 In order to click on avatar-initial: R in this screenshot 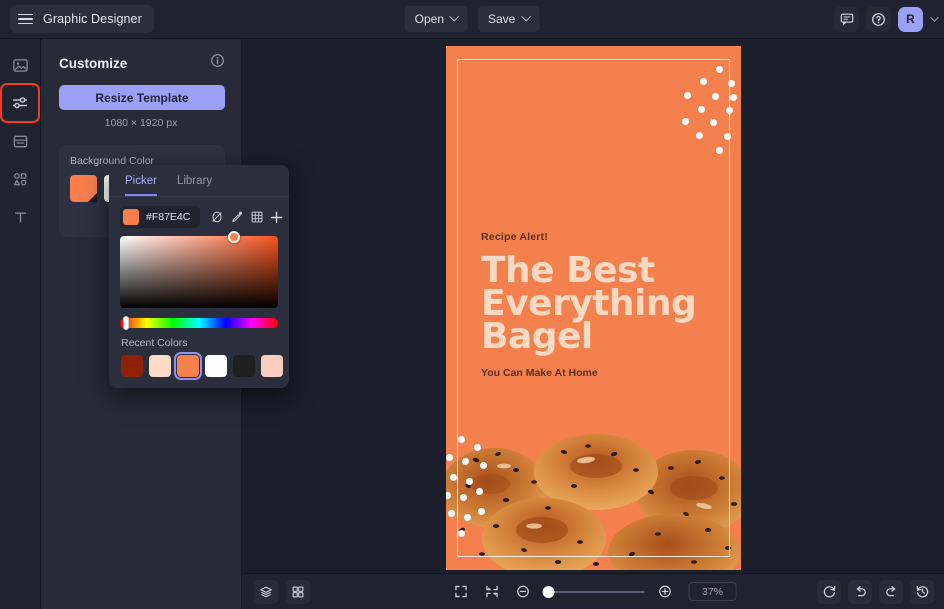, I will do `click(910, 19)`.